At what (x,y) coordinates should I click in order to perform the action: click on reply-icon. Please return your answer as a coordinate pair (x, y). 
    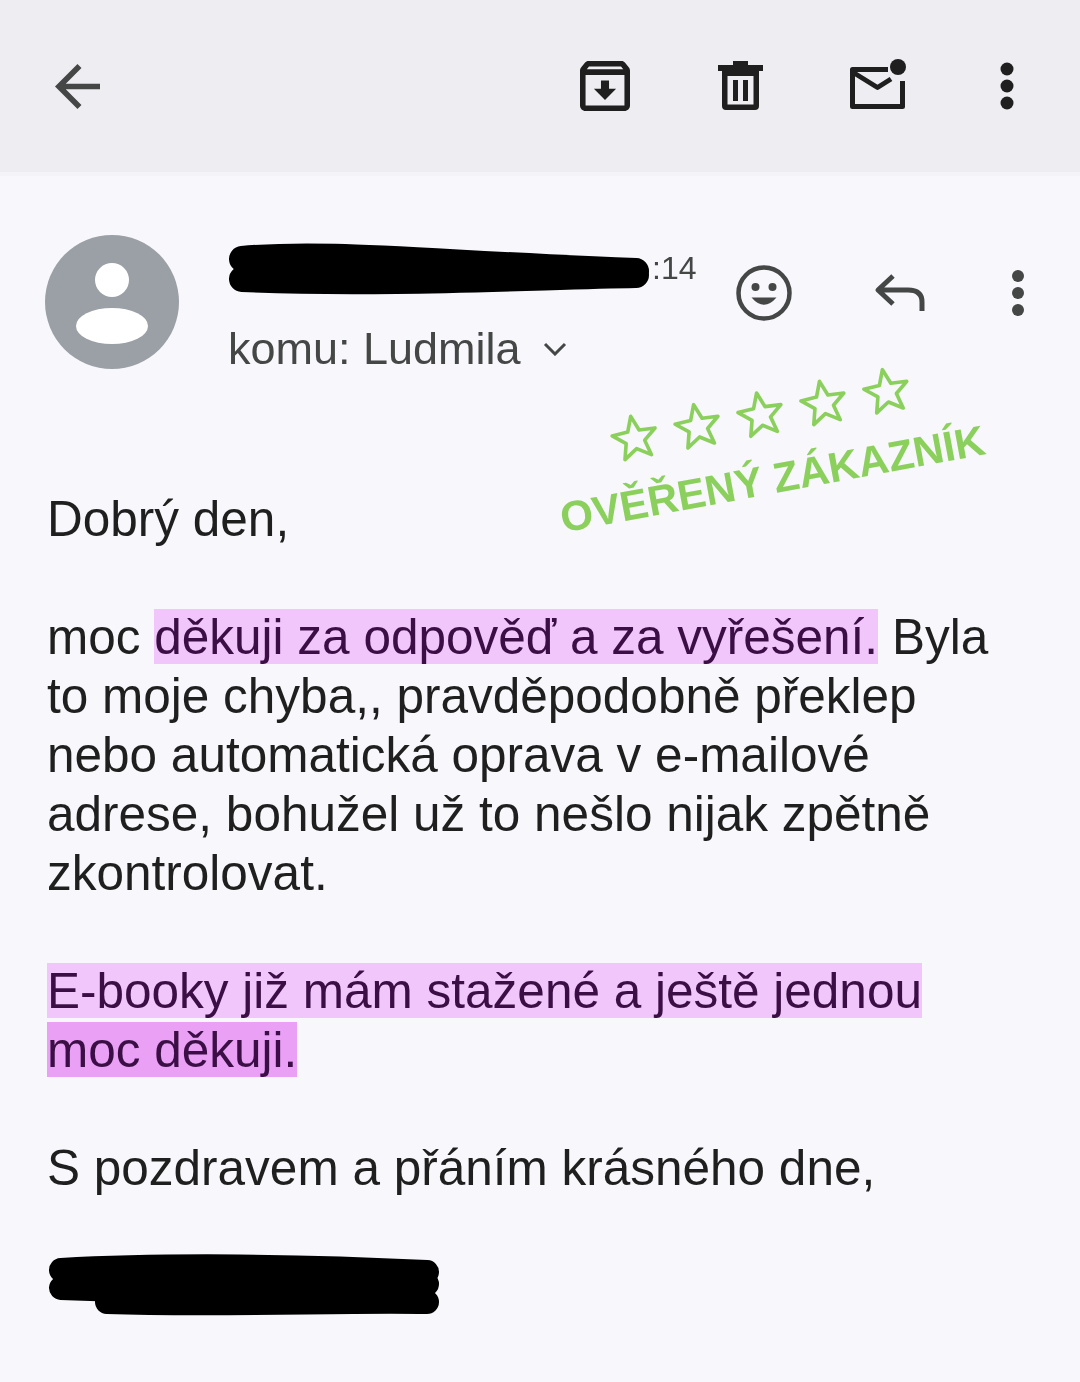
    Looking at the image, I should click on (900, 293).